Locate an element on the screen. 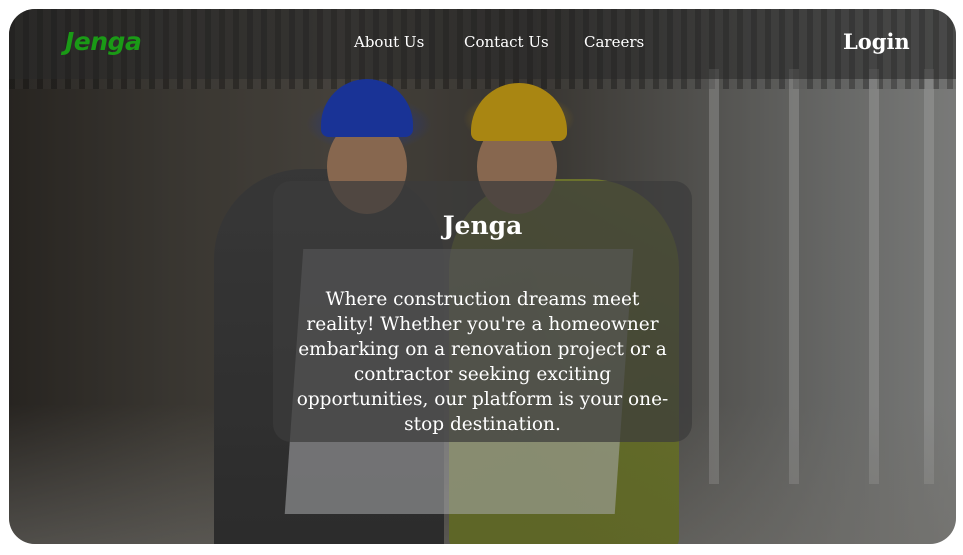 This screenshot has width=963, height=555. nav-about-us-link: About Us is located at coordinates (389, 42).